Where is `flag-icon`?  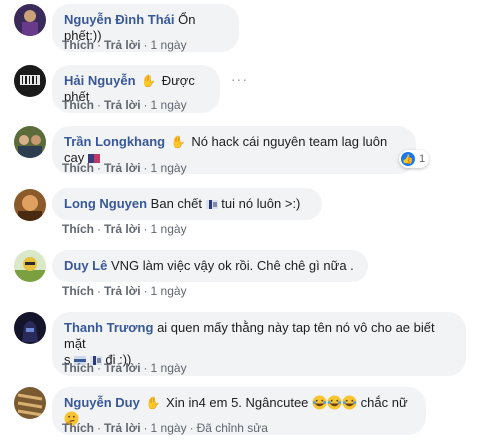
flag-icon is located at coordinates (211, 205).